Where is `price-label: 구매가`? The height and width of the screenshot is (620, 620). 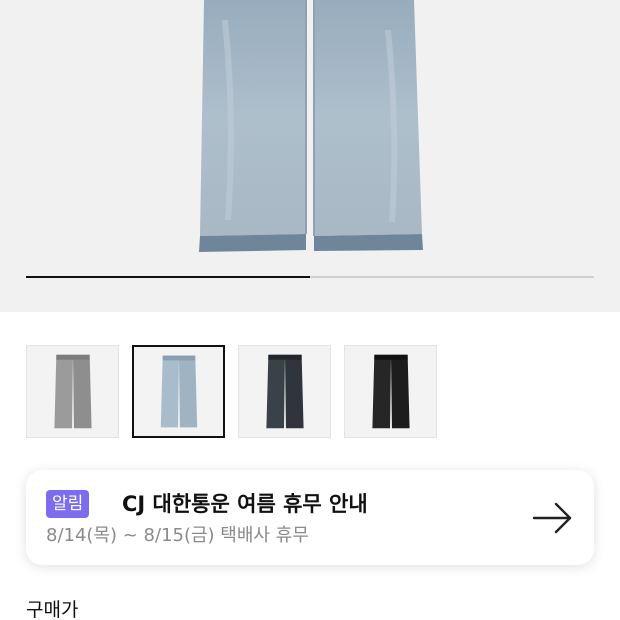
price-label: 구매가 is located at coordinates (52, 609).